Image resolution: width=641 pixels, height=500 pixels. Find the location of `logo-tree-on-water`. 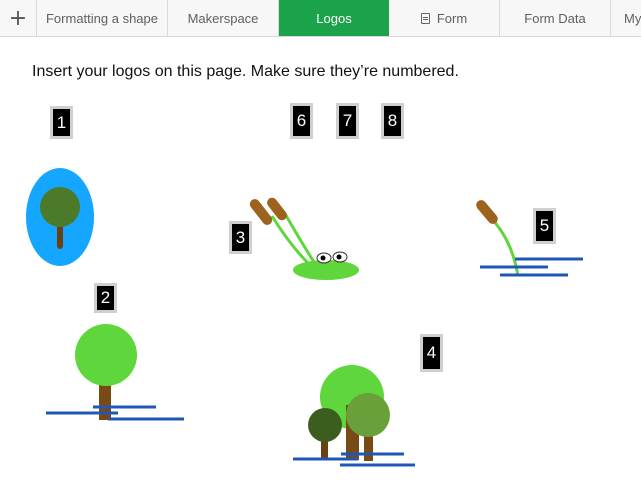

logo-tree-on-water is located at coordinates (115, 372).